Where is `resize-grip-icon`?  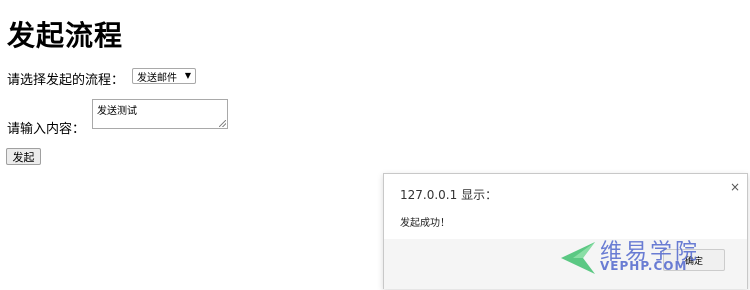 resize-grip-icon is located at coordinates (222, 123).